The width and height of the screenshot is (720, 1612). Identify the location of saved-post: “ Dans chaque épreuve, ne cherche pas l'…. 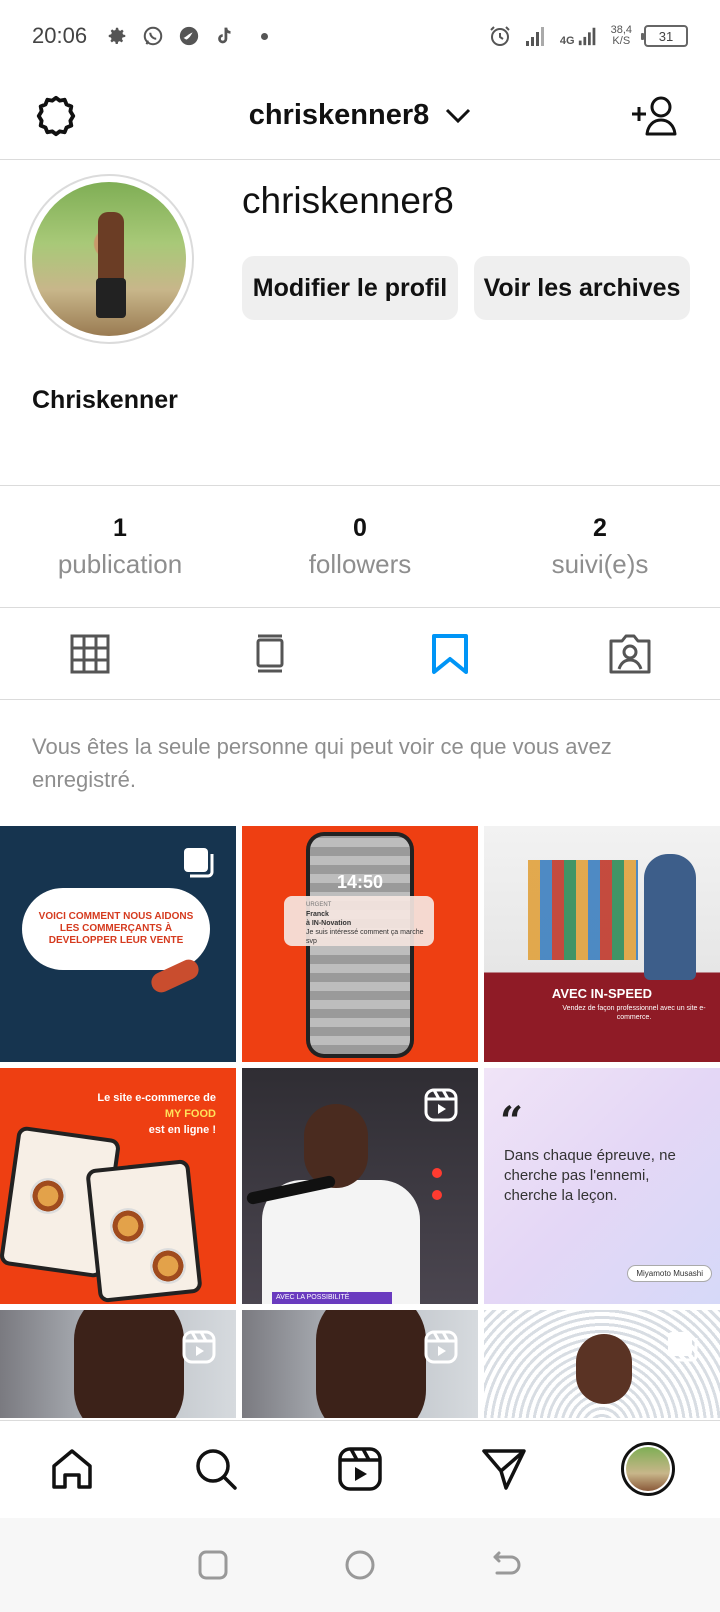
(602, 1186).